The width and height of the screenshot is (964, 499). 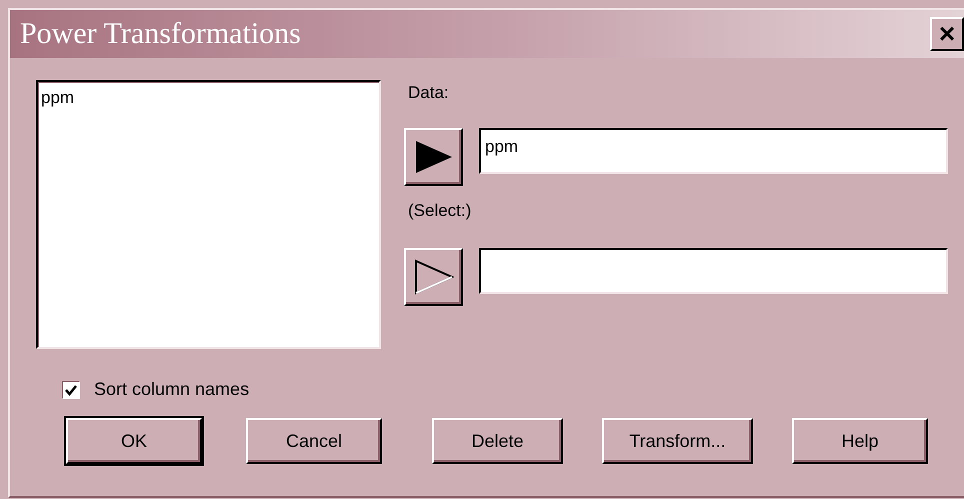 I want to click on dialog-button: OK, so click(x=134, y=441).